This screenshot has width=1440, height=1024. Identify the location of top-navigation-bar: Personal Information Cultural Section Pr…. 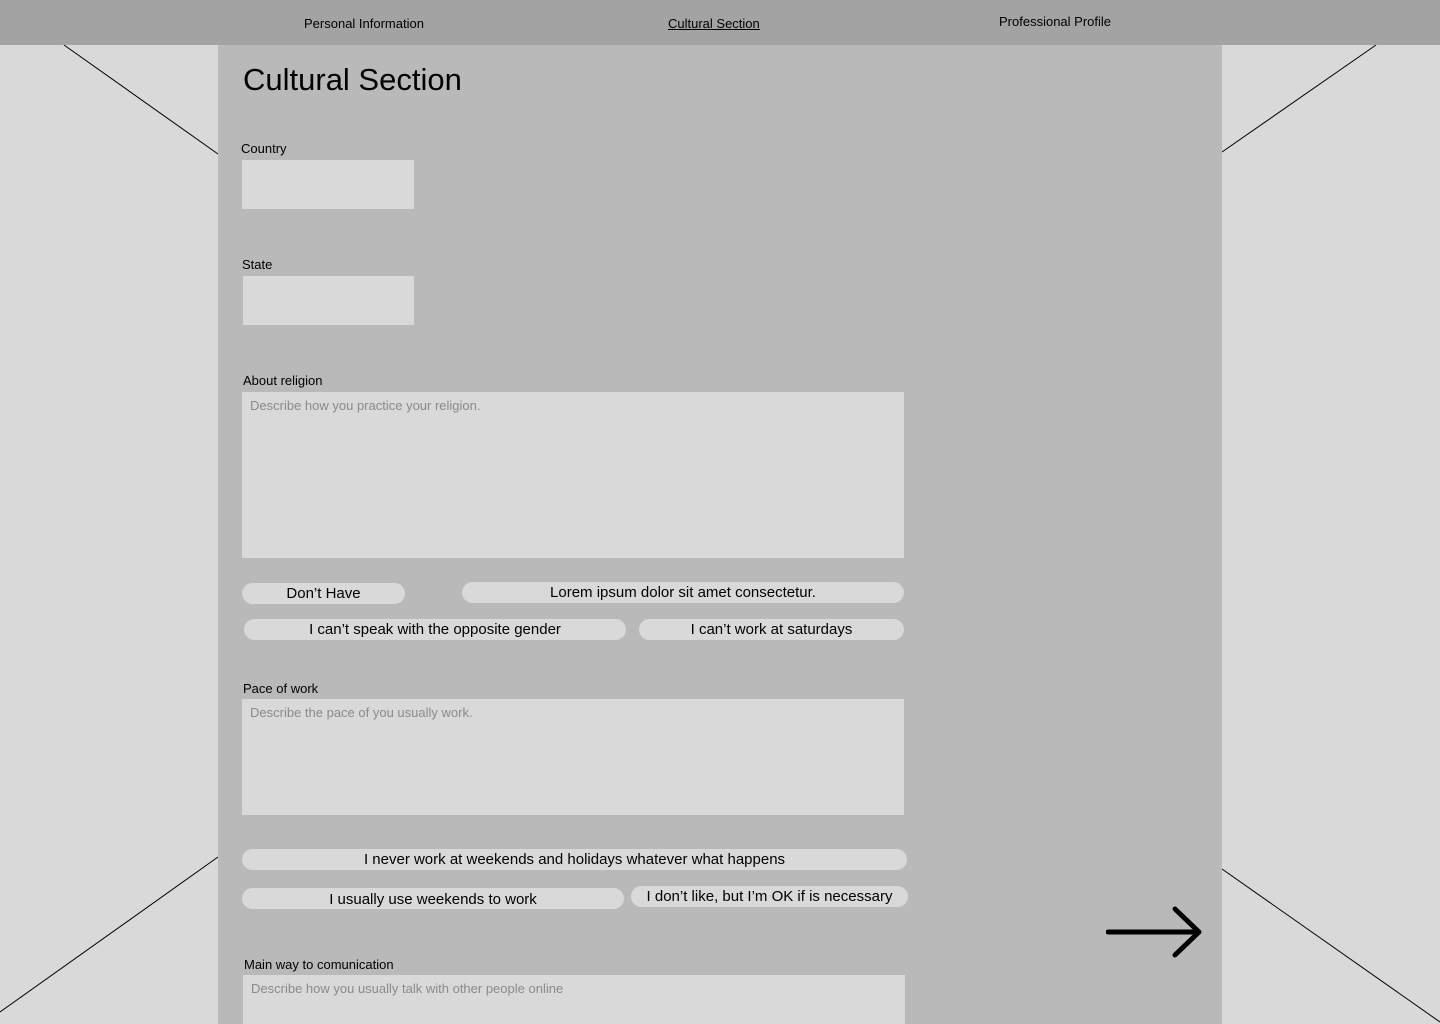
(720, 22).